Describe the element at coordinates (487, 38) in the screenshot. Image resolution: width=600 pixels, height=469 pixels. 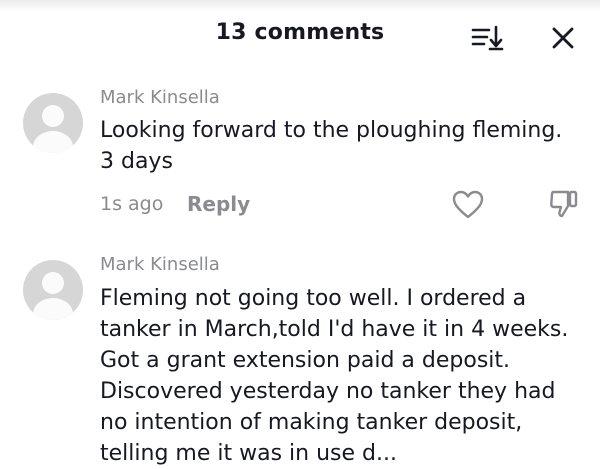
I see `sort-icon` at that location.